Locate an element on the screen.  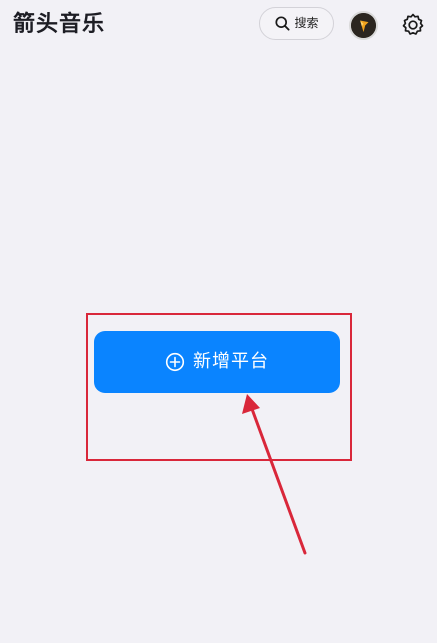
add-platform-label: 新增平台 is located at coordinates (231, 361).